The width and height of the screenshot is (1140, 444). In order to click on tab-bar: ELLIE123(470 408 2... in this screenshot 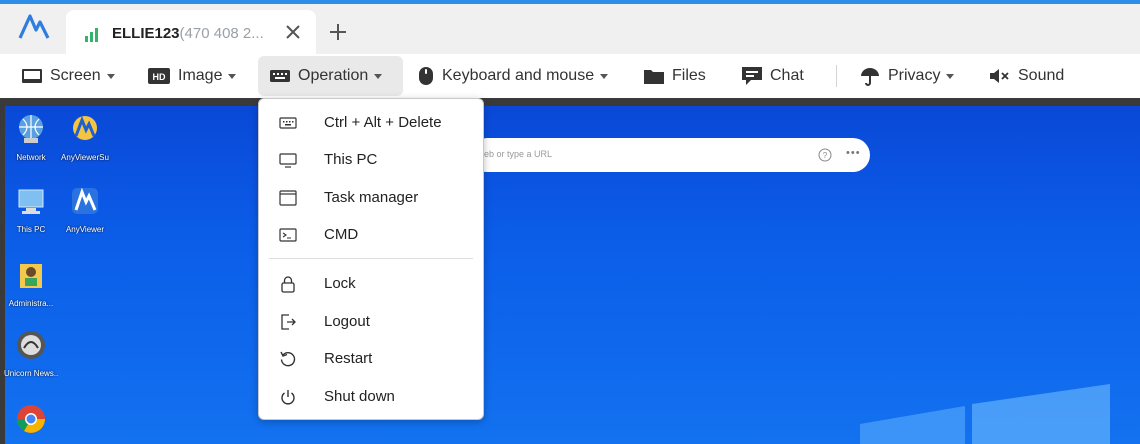, I will do `click(570, 29)`.